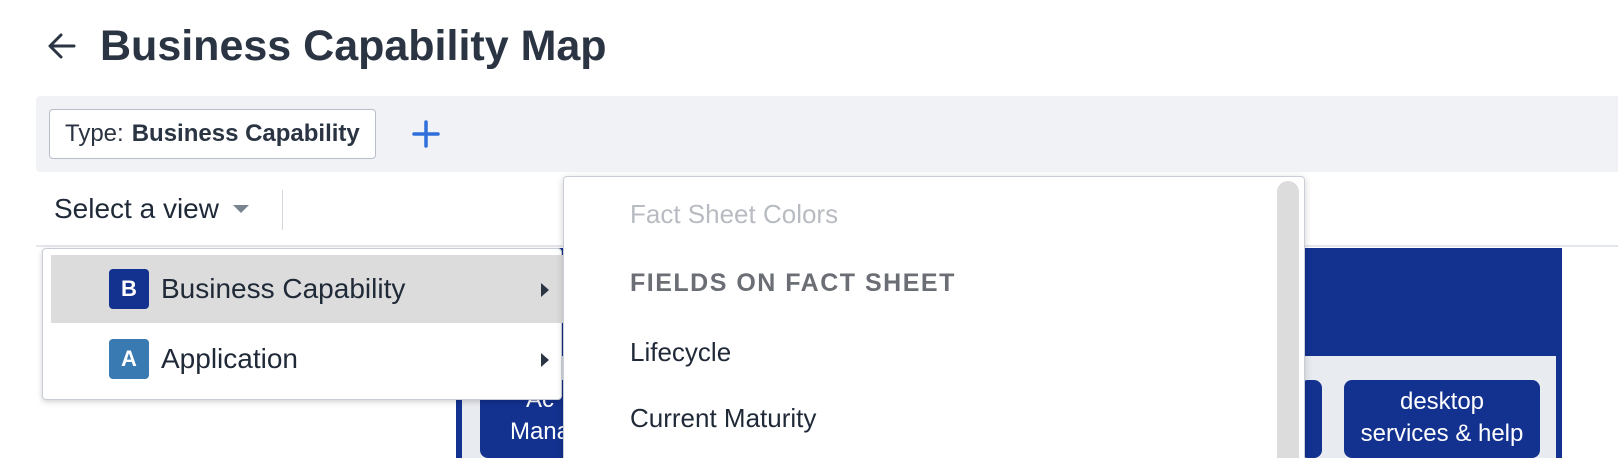 Image resolution: width=1618 pixels, height=458 pixels. Describe the element at coordinates (793, 283) in the screenshot. I see `menu-section-header: FIELDS ON FACT SHEET` at that location.